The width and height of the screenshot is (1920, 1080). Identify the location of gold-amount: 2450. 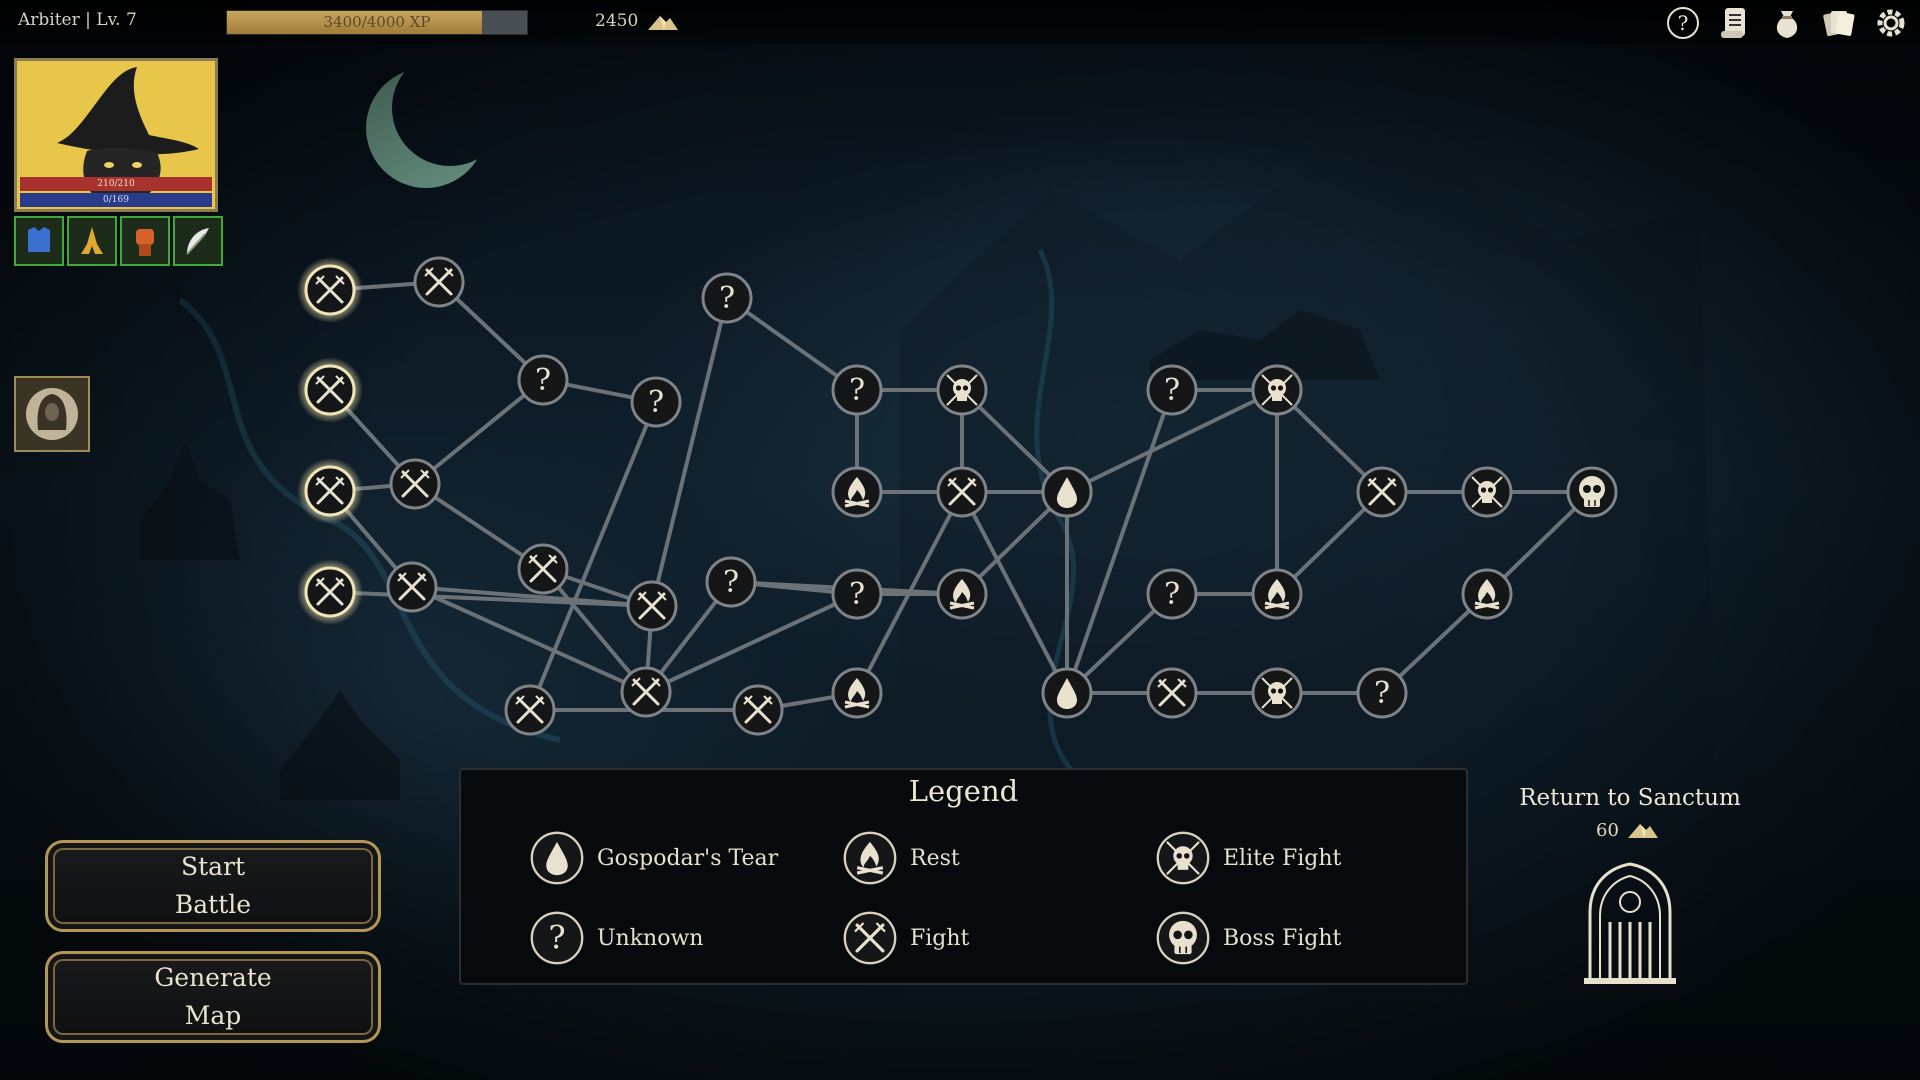
(617, 21).